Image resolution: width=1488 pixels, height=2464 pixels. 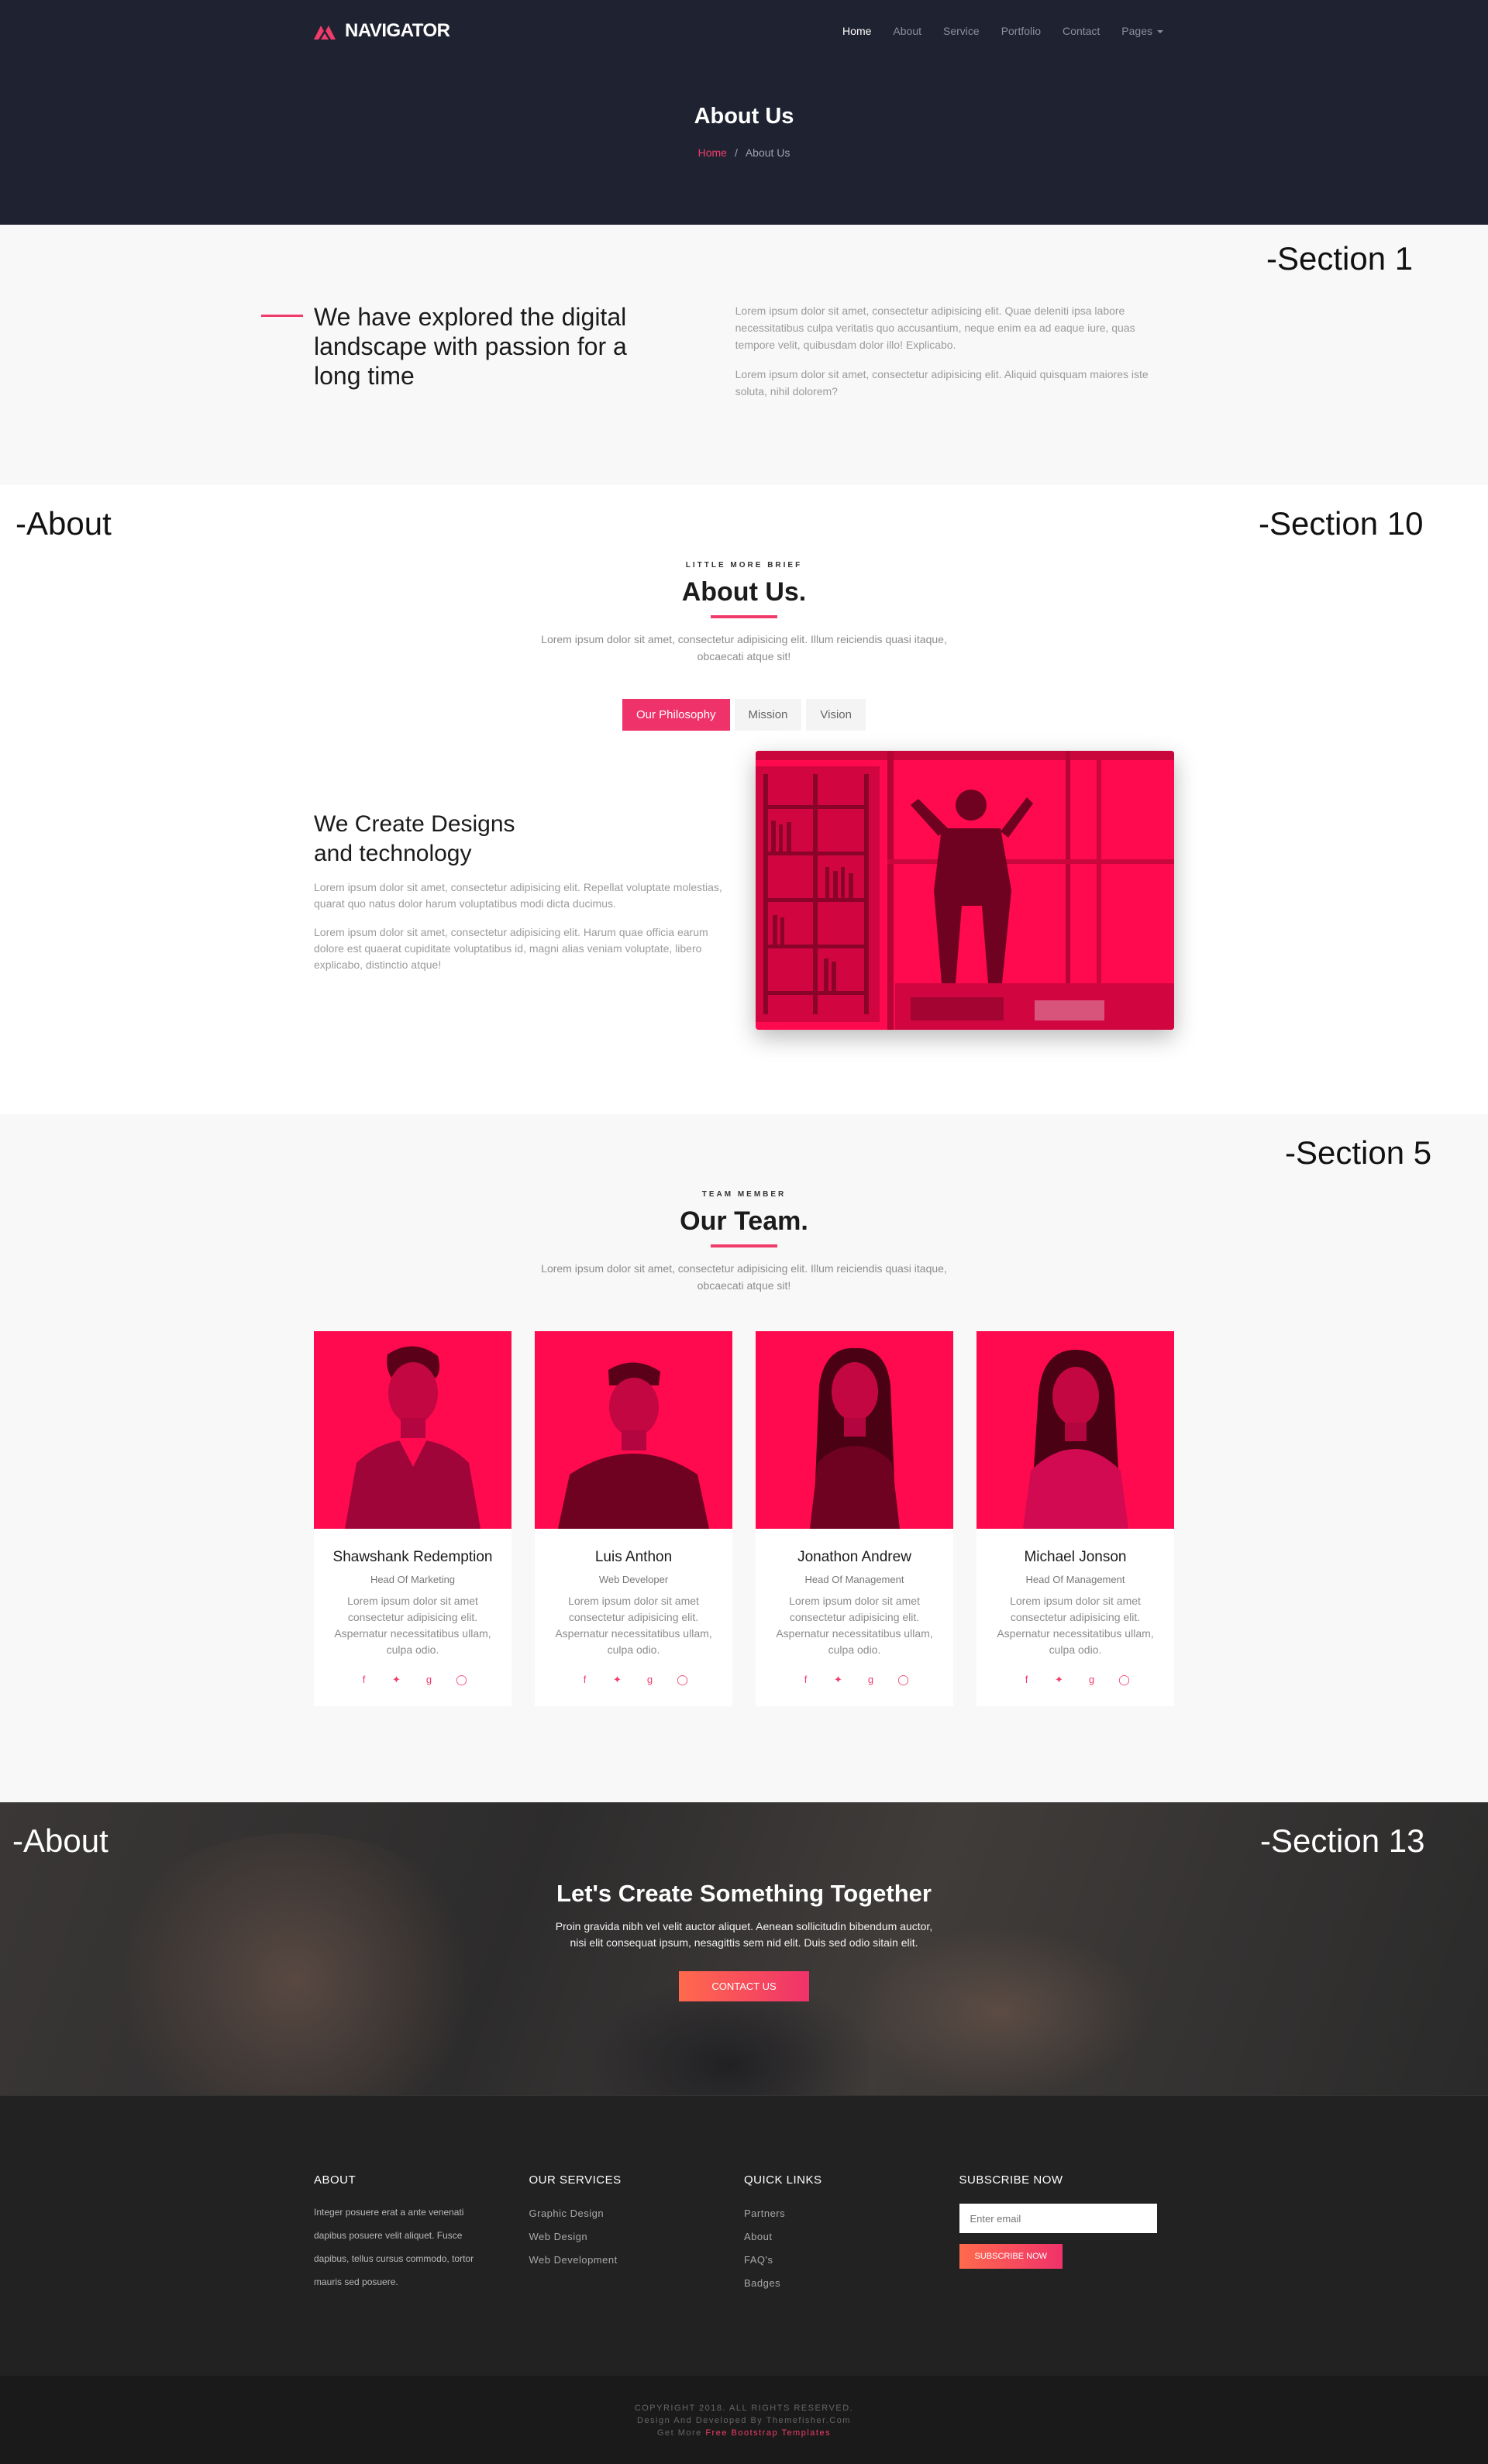 I want to click on about-tabs: Our Philosophy Mission Vision, so click(x=744, y=715).